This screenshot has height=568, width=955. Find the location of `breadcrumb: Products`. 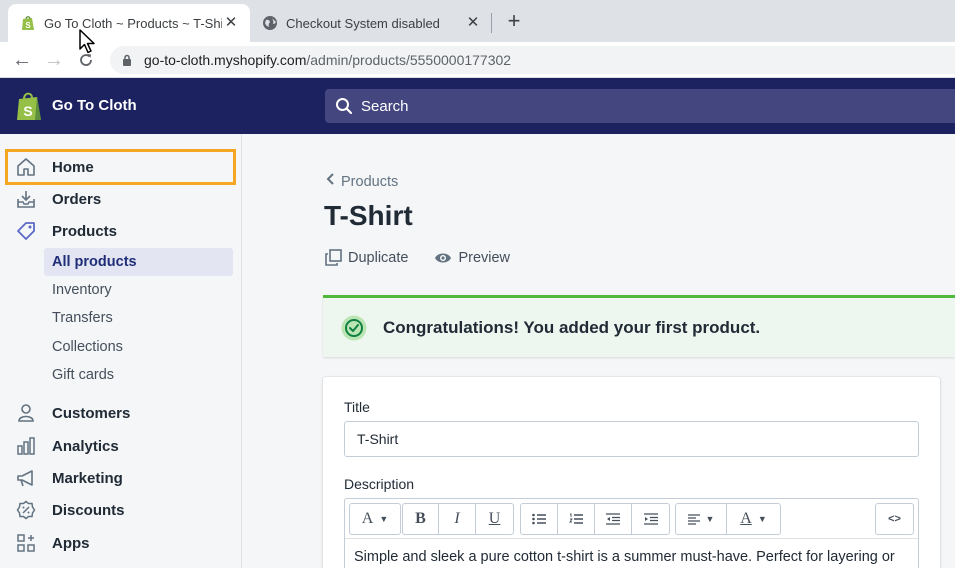

breadcrumb: Products is located at coordinates (361, 181).